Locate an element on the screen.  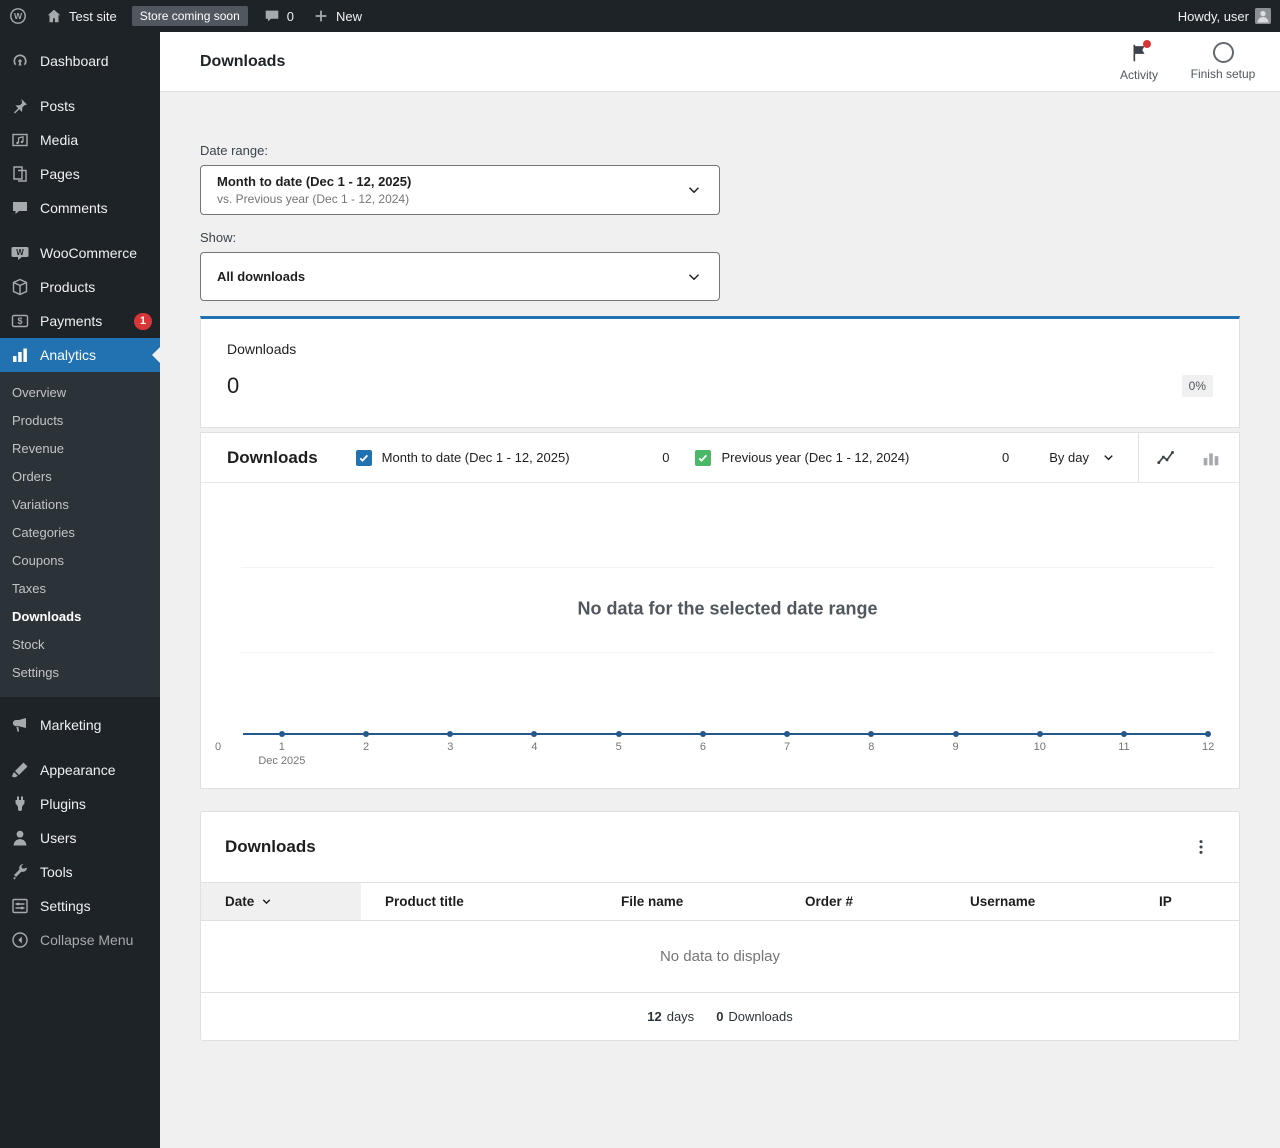
sidebar-item-comments: Comments is located at coordinates (80, 208).